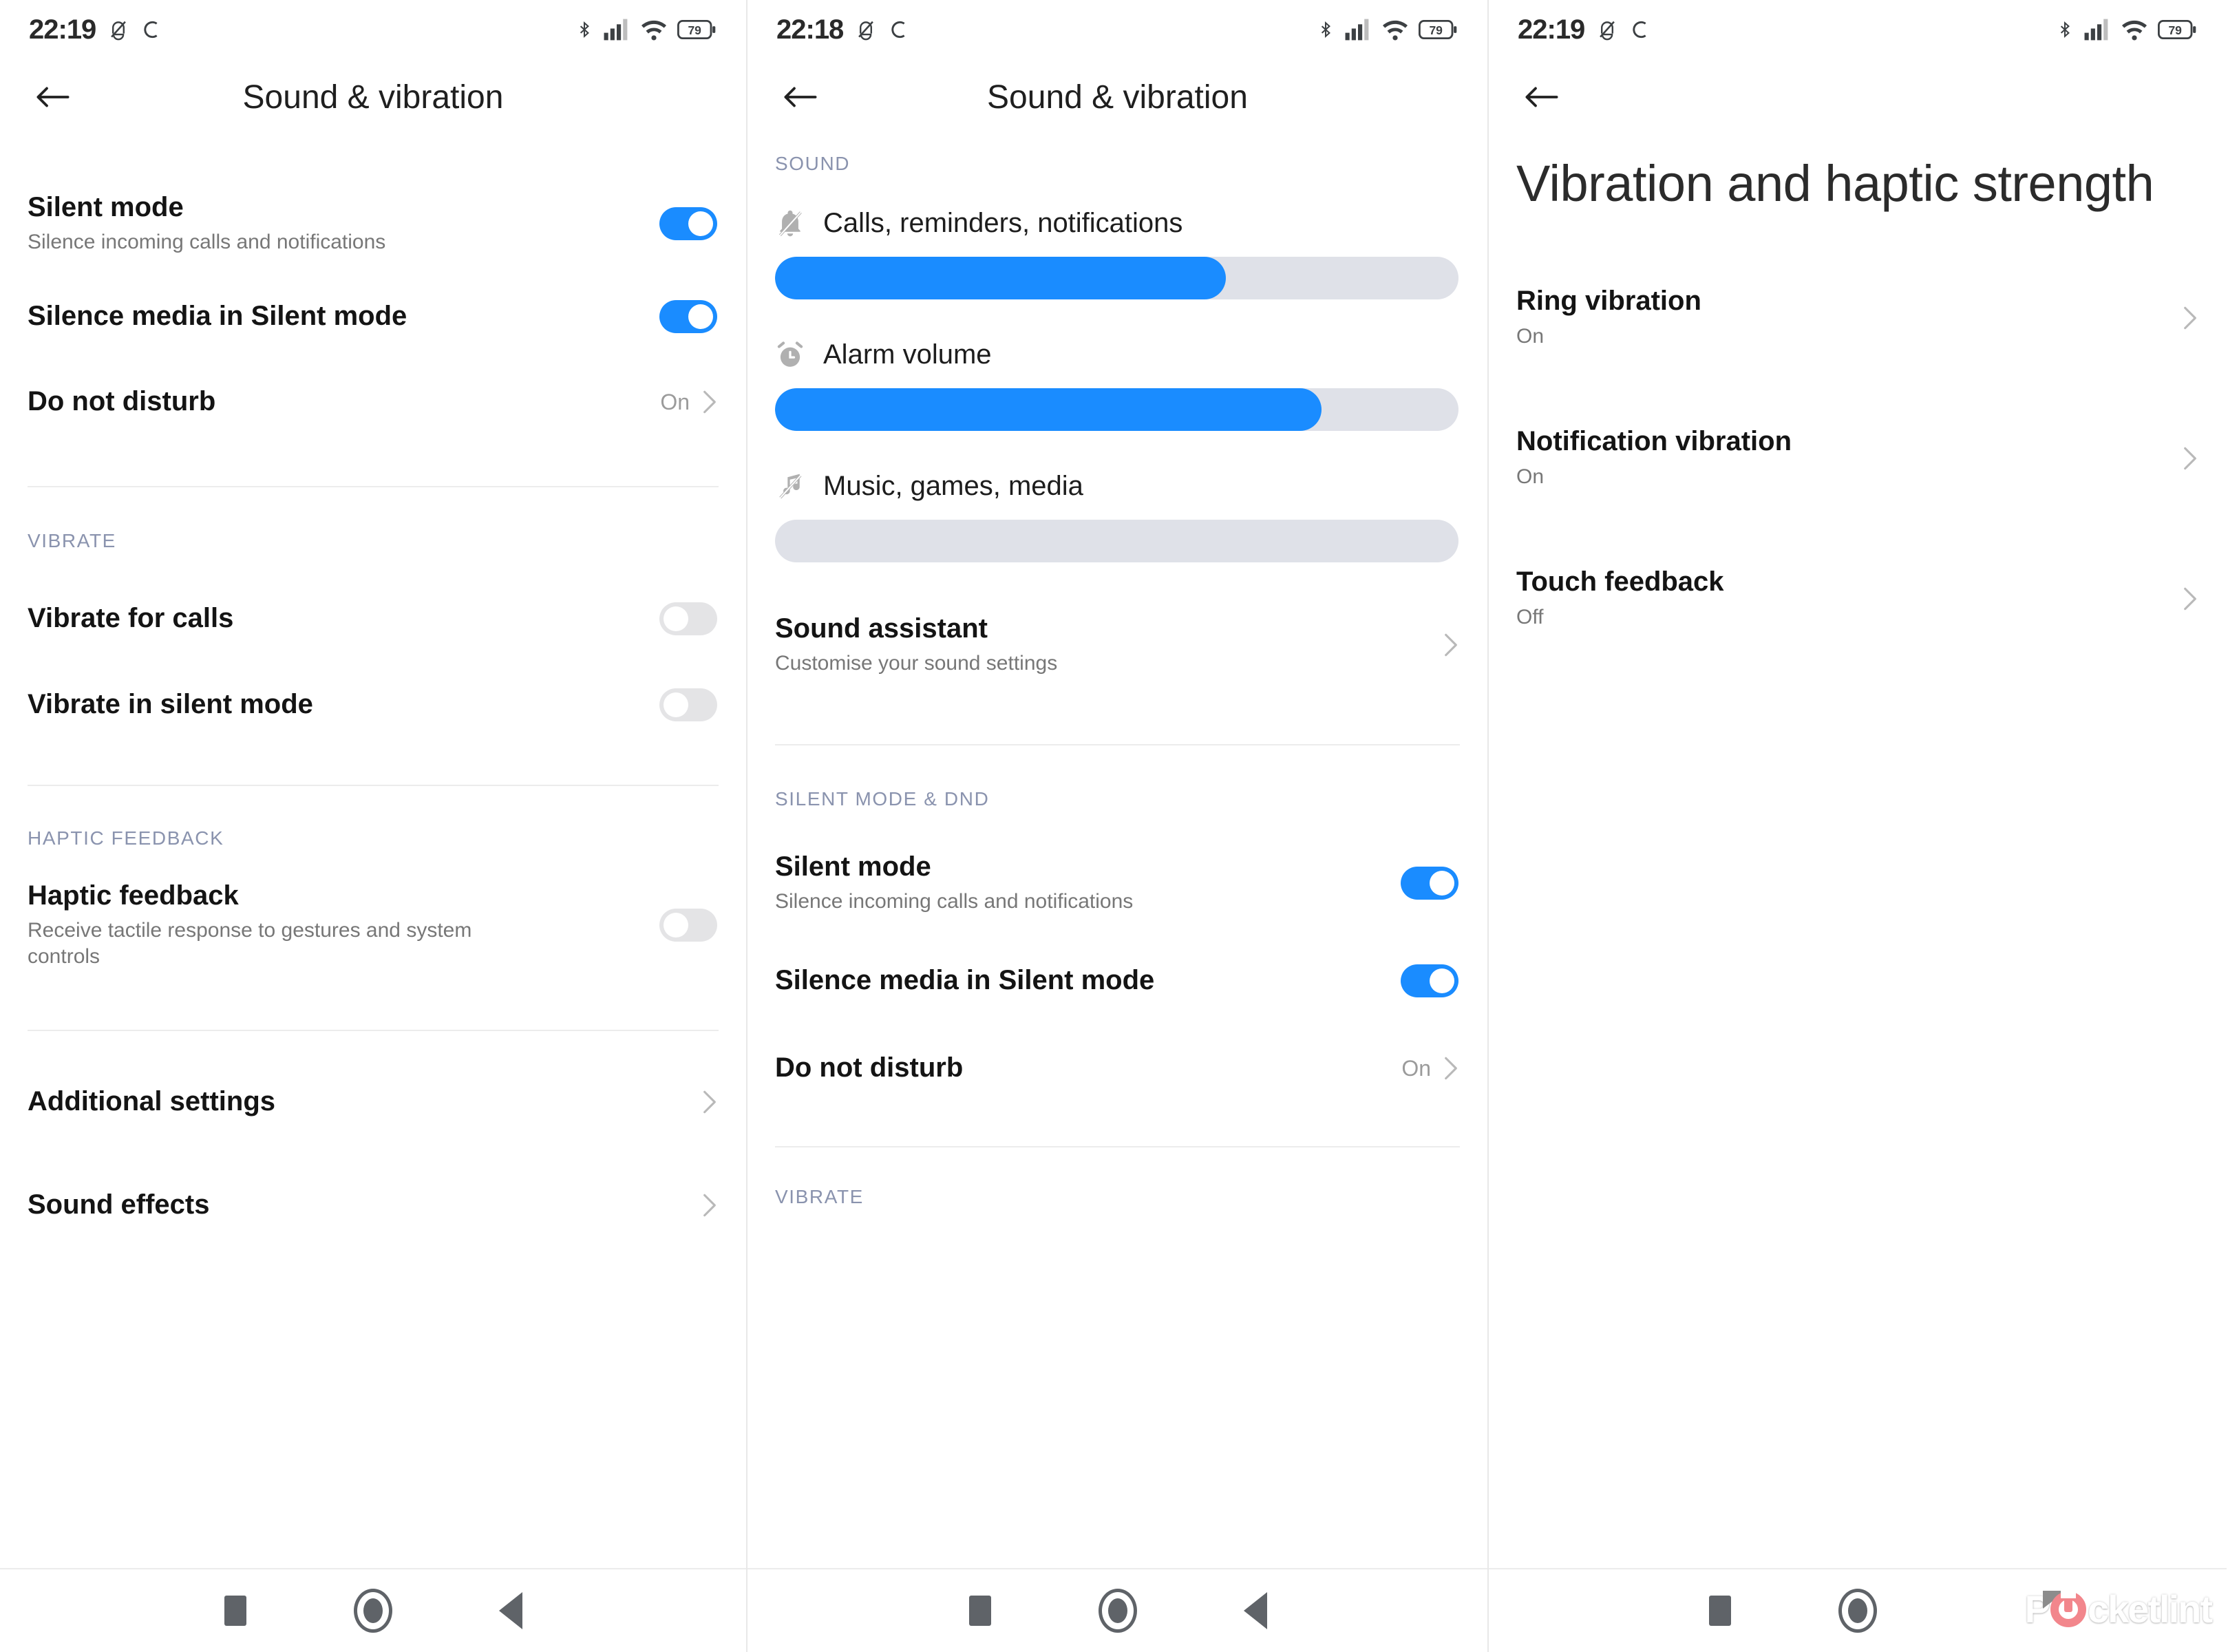 The width and height of the screenshot is (2228, 1652). I want to click on row-text: Silence media in Silent mode, so click(218, 316).